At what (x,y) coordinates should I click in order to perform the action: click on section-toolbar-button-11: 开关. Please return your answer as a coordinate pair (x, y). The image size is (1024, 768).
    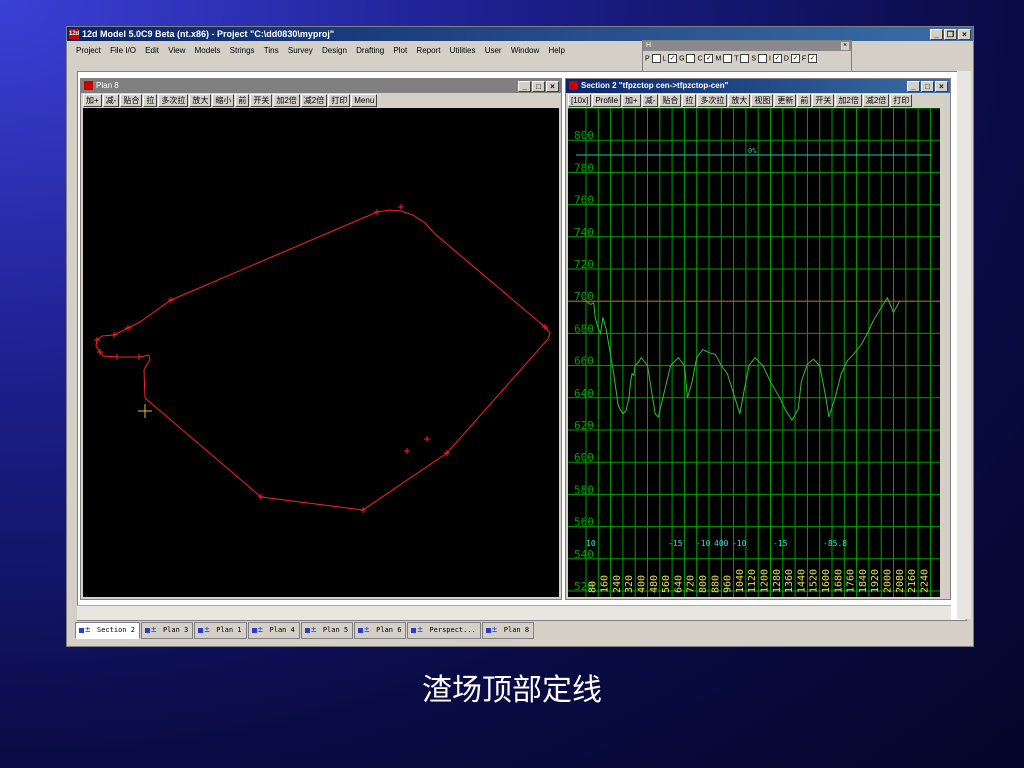
    Looking at the image, I should click on (823, 100).